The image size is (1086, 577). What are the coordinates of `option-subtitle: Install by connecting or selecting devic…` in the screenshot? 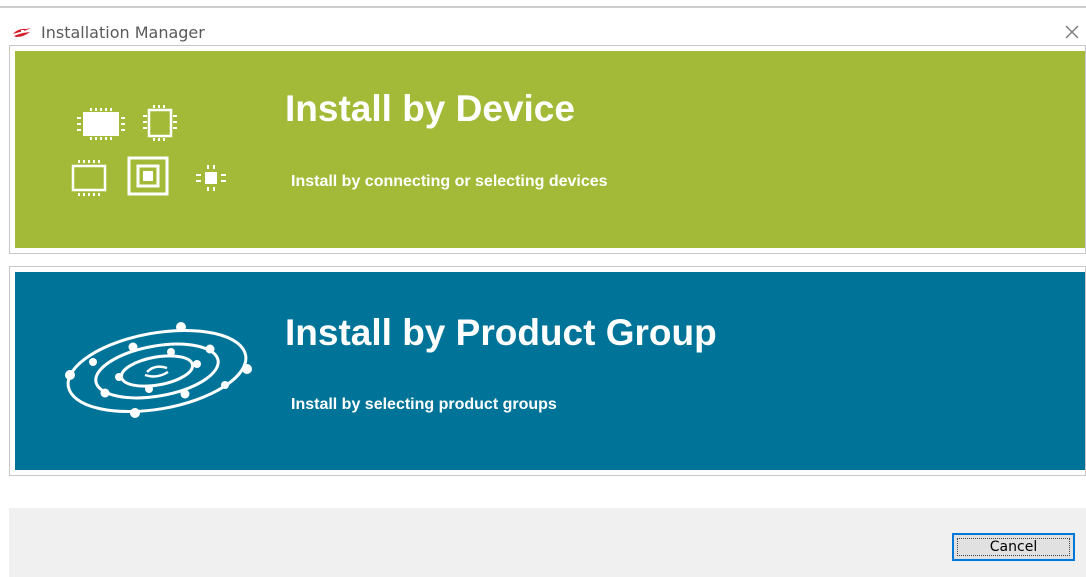 It's located at (449, 181).